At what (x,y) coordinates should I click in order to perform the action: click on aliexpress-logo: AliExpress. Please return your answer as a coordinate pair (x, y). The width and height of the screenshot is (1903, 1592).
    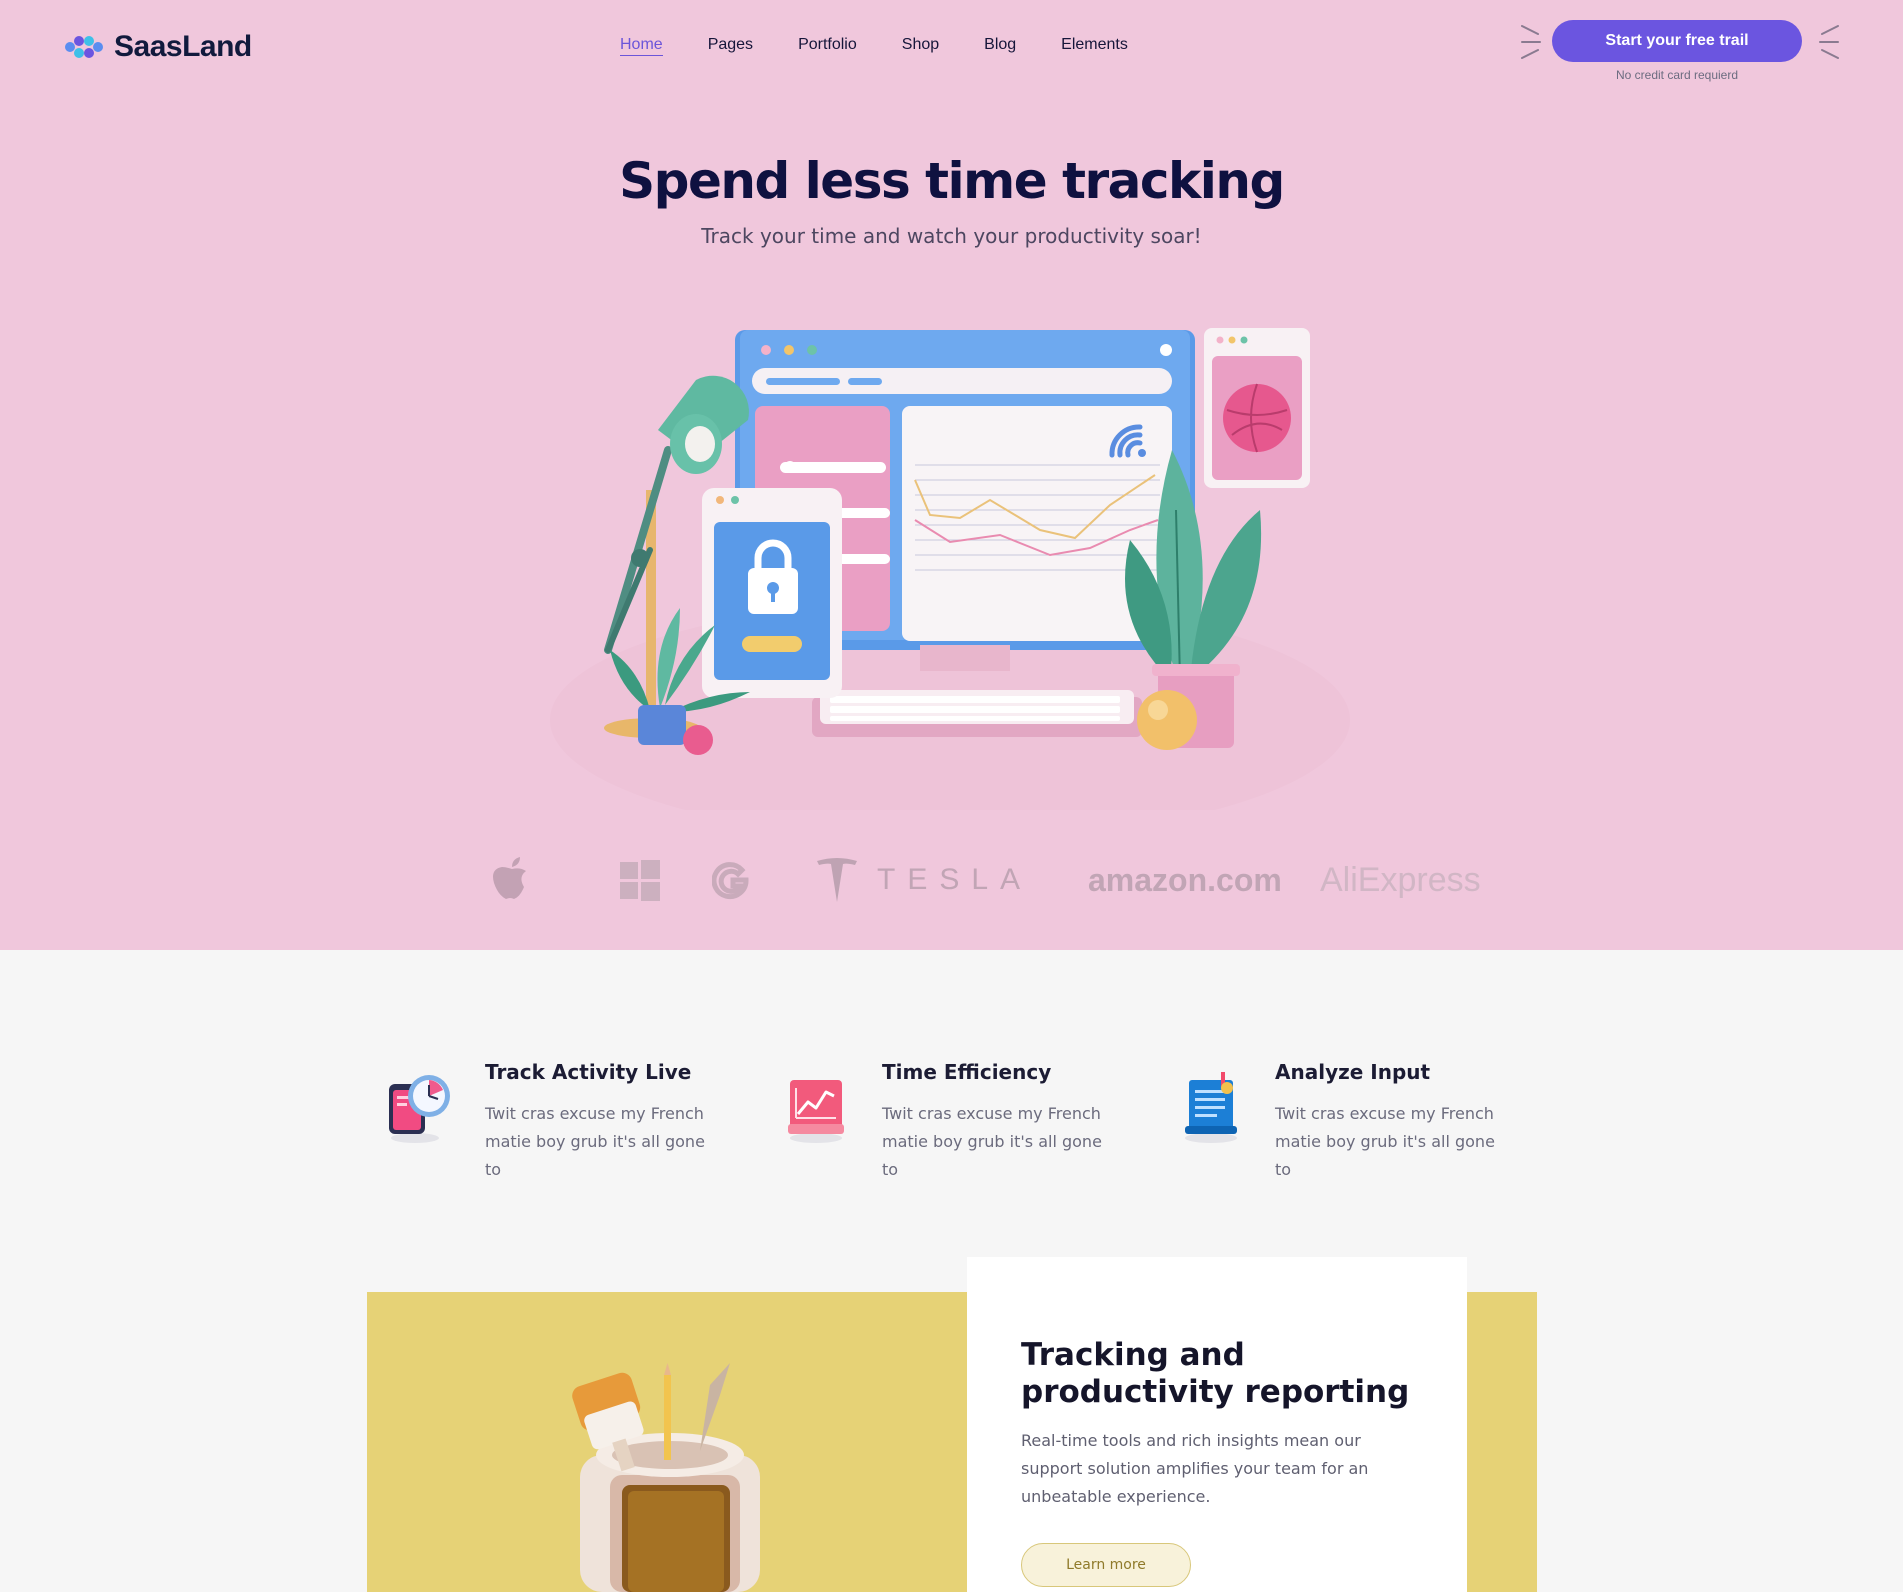
    Looking at the image, I should click on (1400, 880).